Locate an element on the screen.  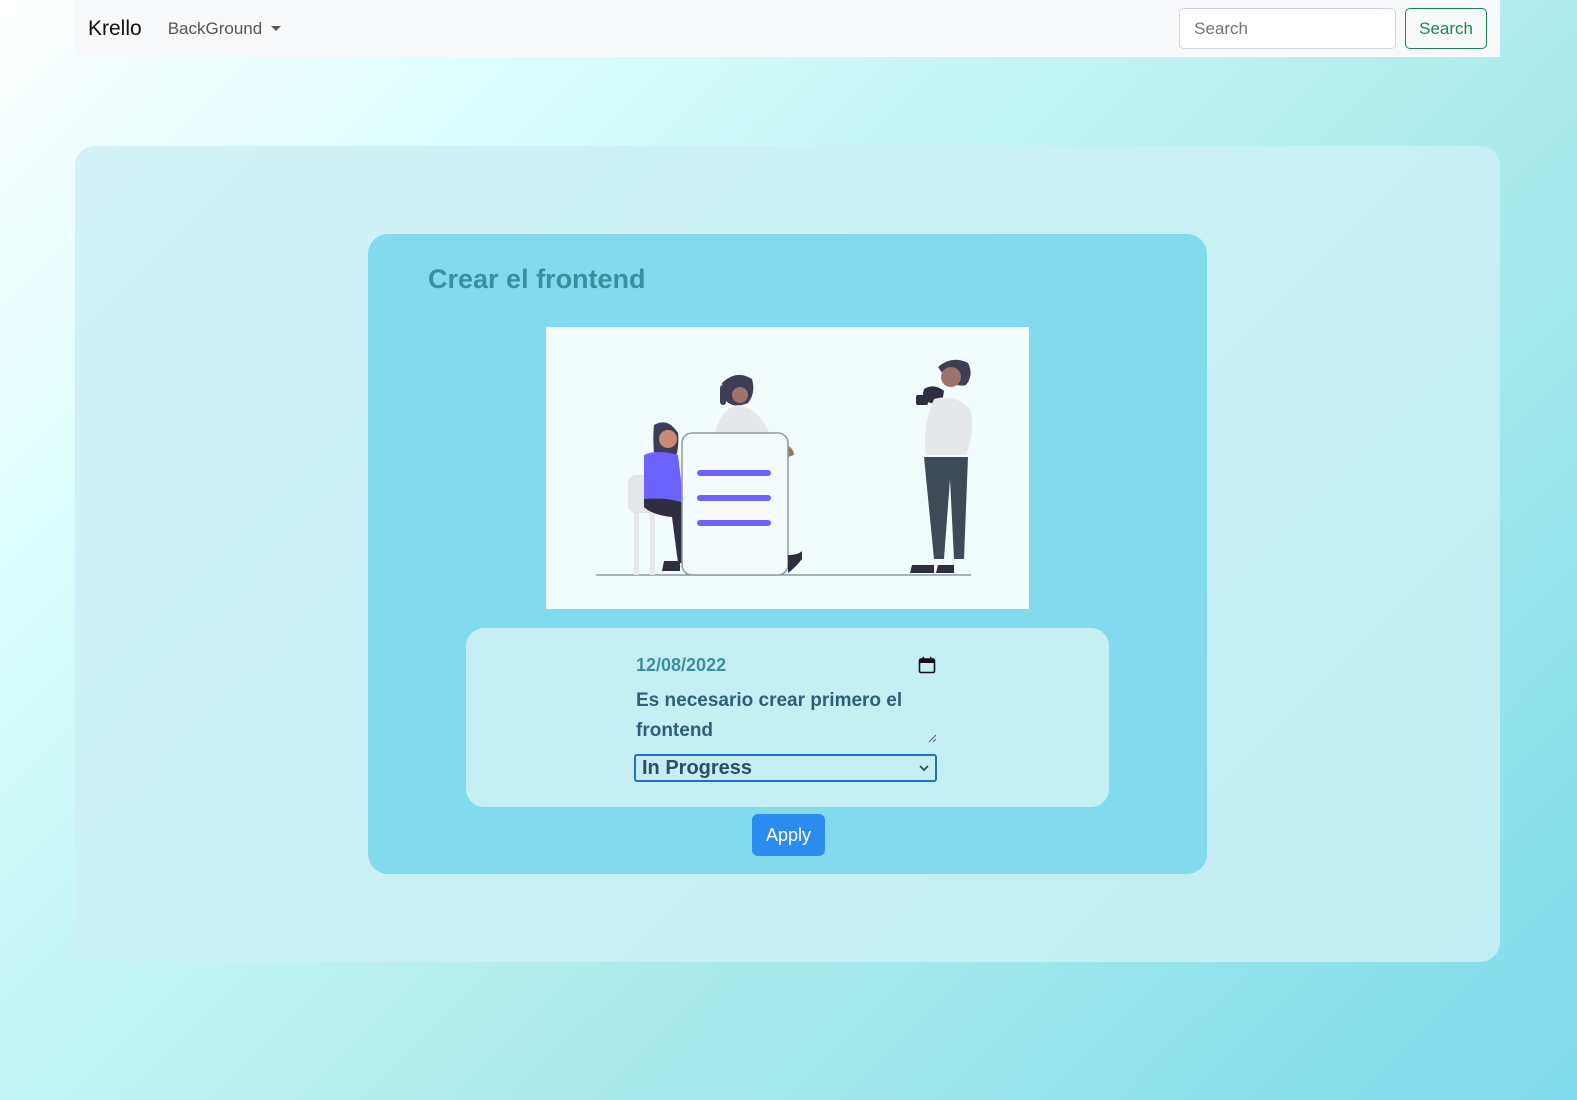
team-illustration-image is located at coordinates (784, 467).